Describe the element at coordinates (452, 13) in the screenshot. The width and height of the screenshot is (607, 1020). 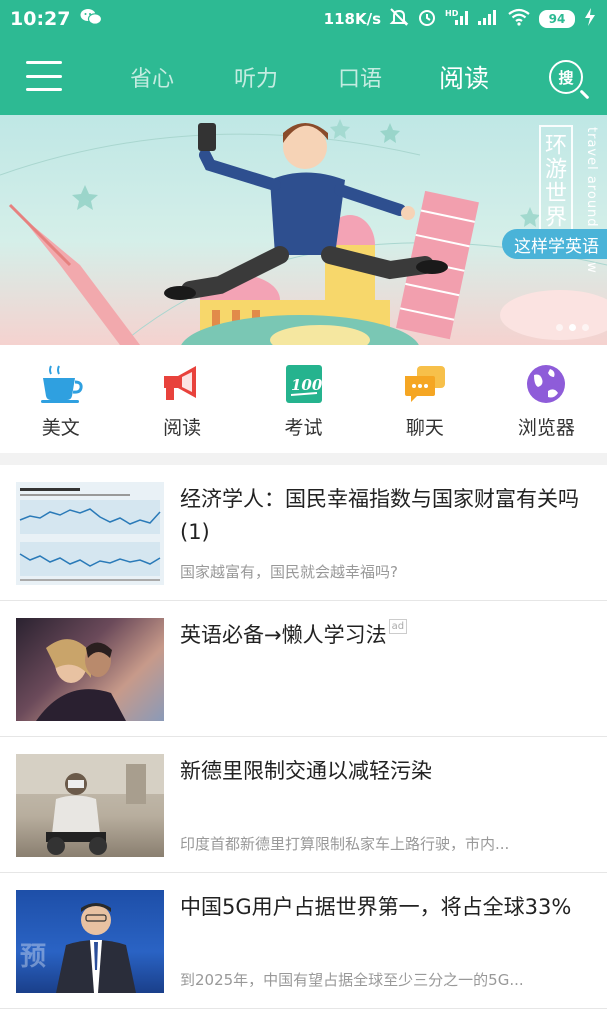
I see `svg-text: HD` at that location.